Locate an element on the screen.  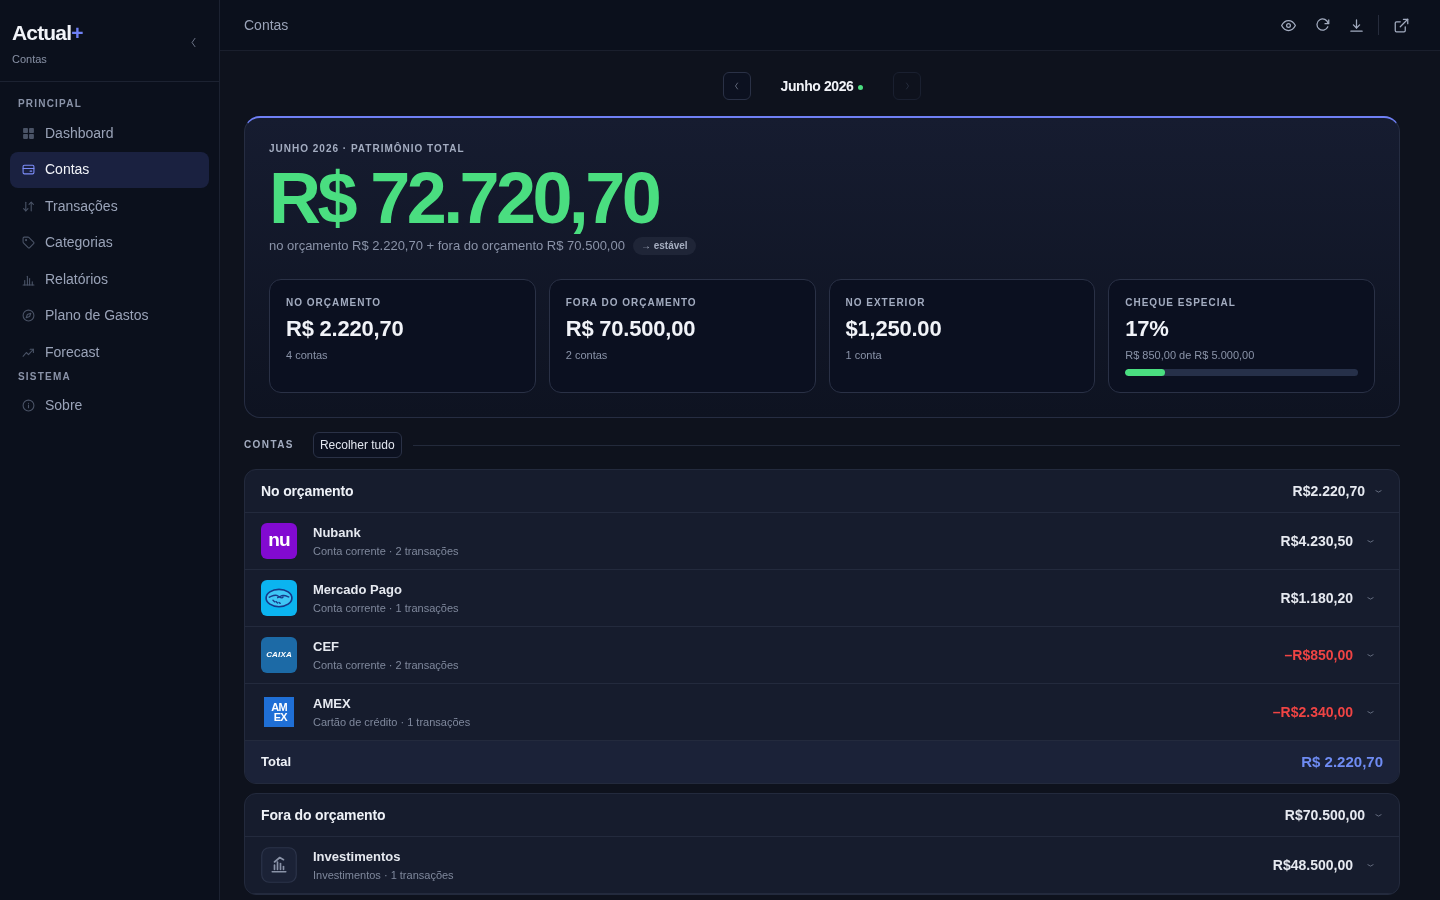
stat-label: NO EXTERIOR is located at coordinates (886, 303).